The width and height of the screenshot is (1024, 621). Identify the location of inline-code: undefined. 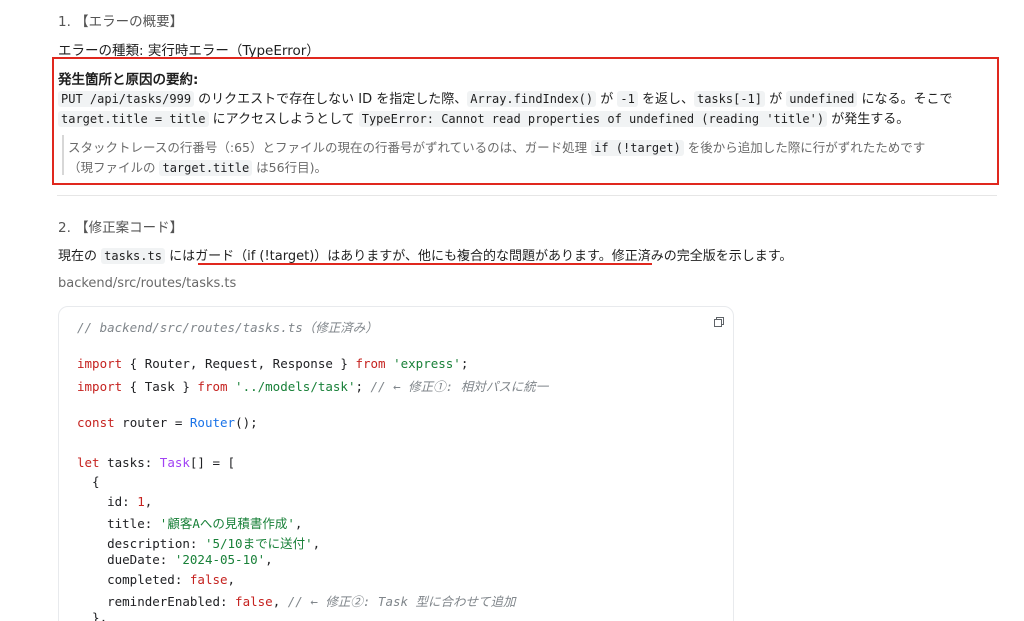
(822, 99).